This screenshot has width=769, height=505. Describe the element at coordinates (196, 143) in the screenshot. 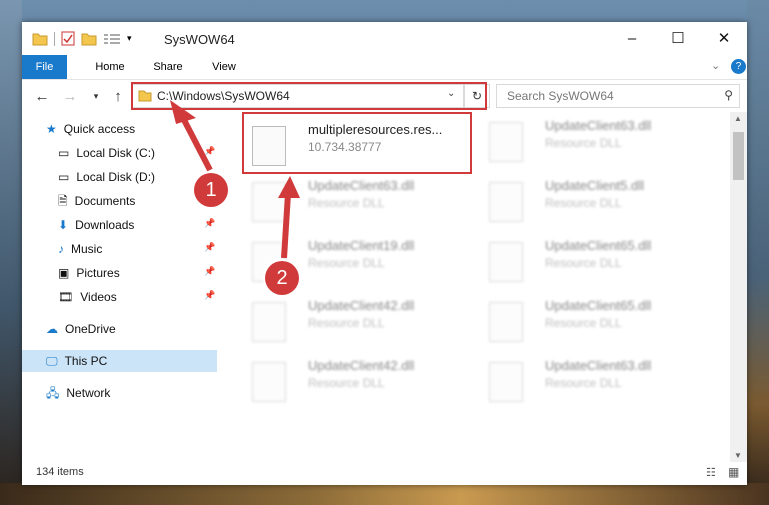

I see `arrow-one` at that location.